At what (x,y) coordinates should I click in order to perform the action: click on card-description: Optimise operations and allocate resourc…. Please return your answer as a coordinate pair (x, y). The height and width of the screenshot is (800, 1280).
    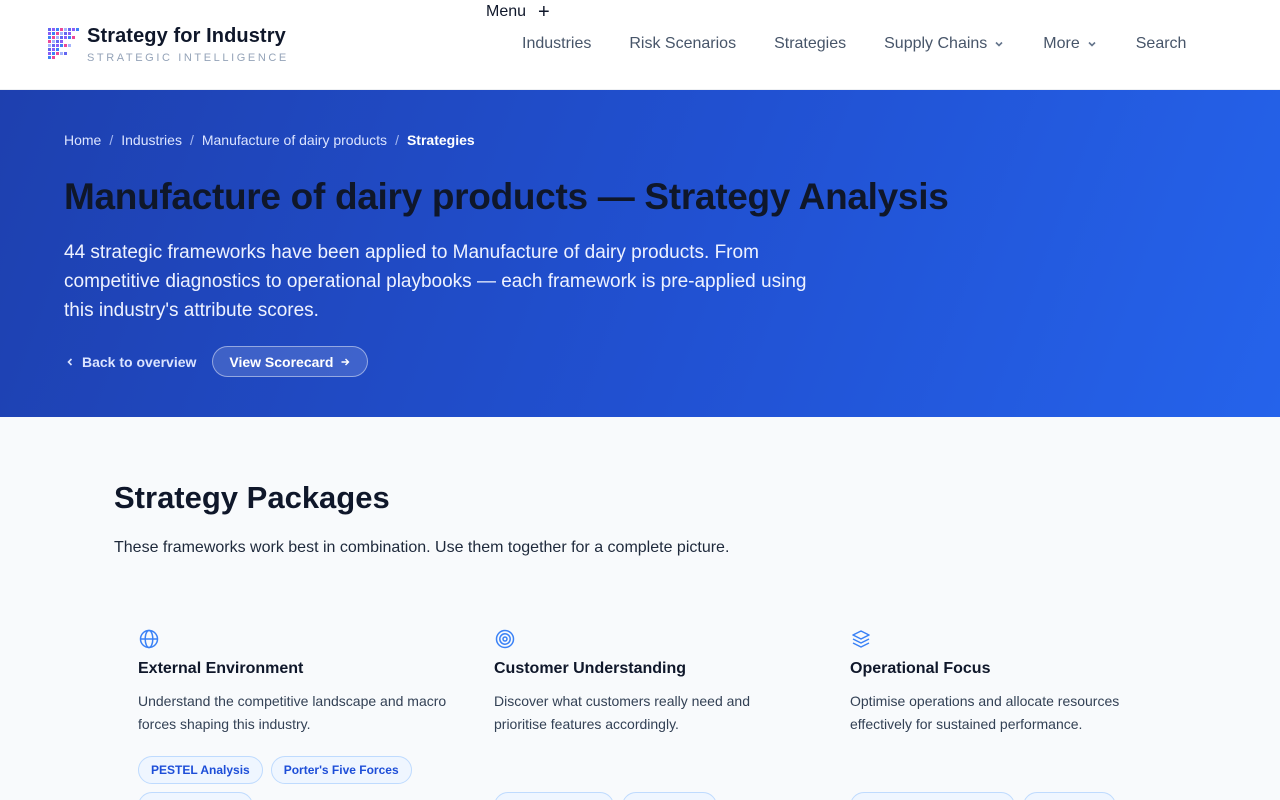
    Looking at the image, I should click on (985, 712).